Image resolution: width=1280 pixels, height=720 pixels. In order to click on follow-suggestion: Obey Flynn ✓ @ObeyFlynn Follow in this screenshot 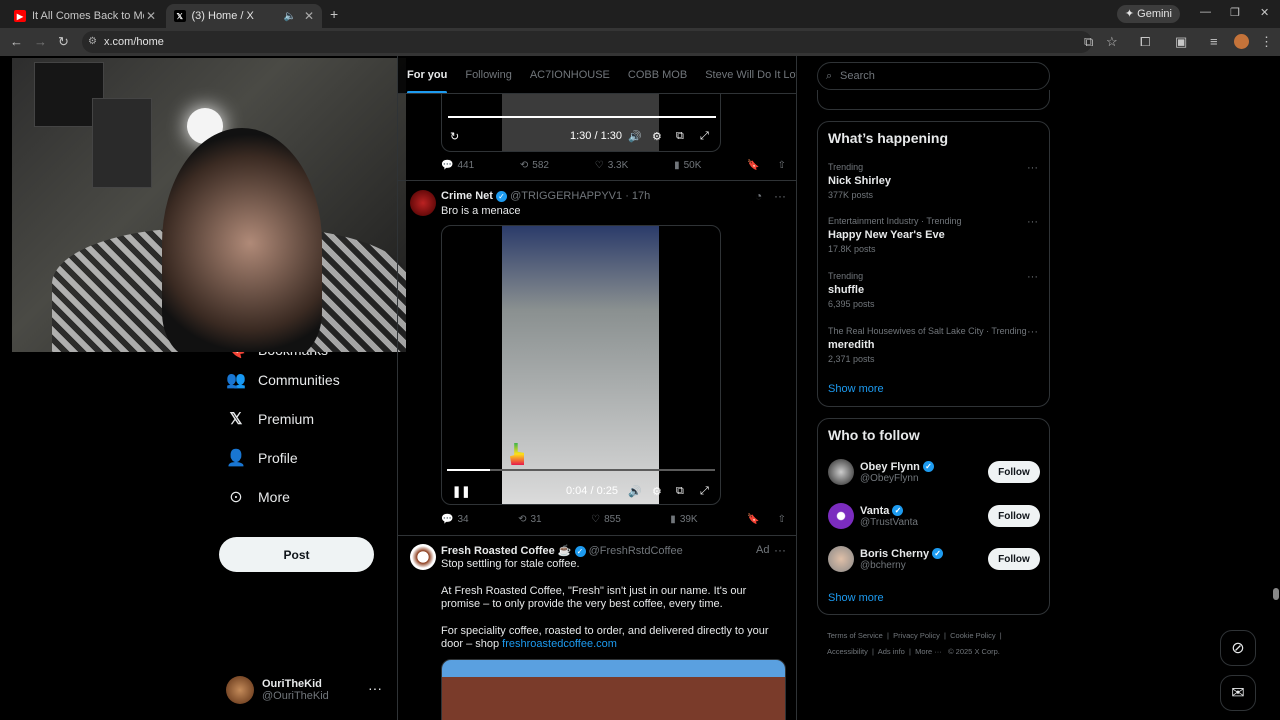, I will do `click(934, 472)`.